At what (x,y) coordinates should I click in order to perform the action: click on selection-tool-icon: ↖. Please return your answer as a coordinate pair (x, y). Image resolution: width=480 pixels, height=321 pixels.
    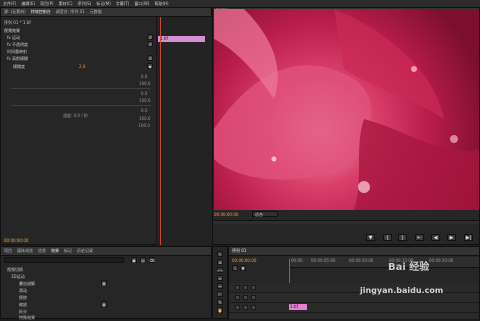
    Looking at the image, I should click on (220, 254).